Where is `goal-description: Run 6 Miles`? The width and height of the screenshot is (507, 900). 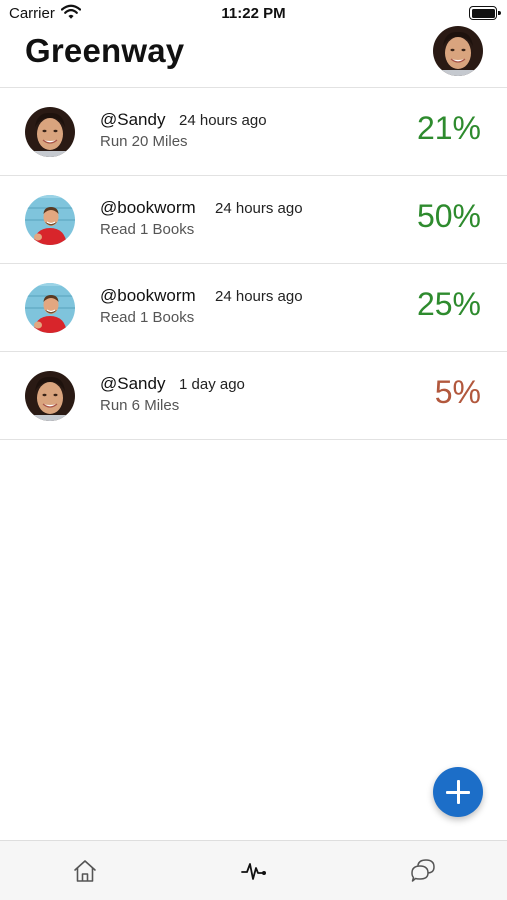 goal-description: Run 6 Miles is located at coordinates (140, 405).